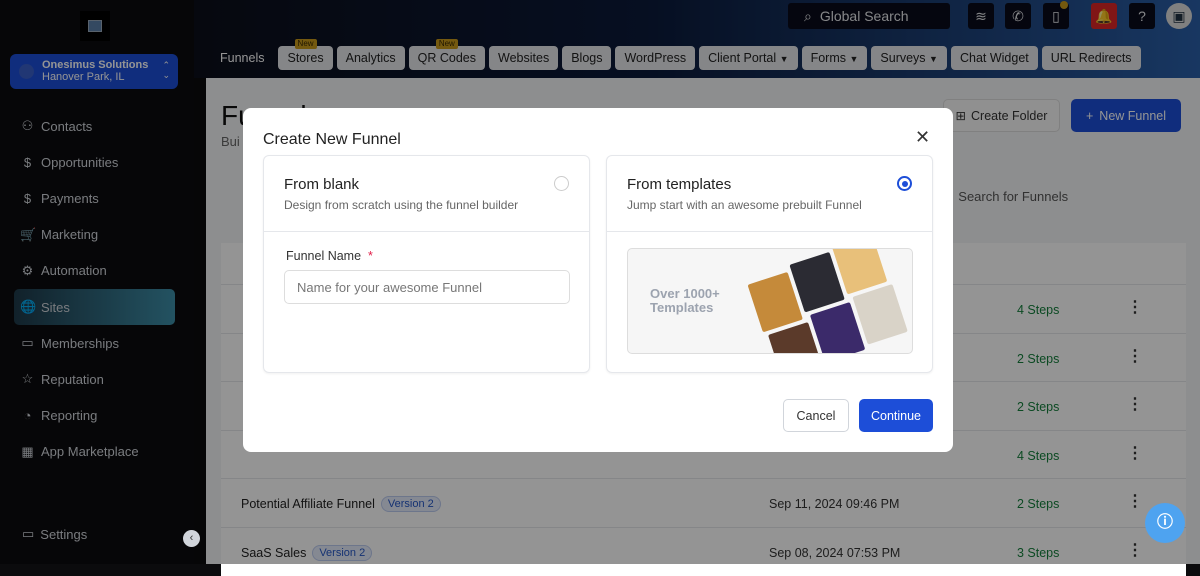 This screenshot has width=1200, height=576. What do you see at coordinates (324, 256) in the screenshot?
I see `funnel-name-label-text: Funnel Name` at bounding box center [324, 256].